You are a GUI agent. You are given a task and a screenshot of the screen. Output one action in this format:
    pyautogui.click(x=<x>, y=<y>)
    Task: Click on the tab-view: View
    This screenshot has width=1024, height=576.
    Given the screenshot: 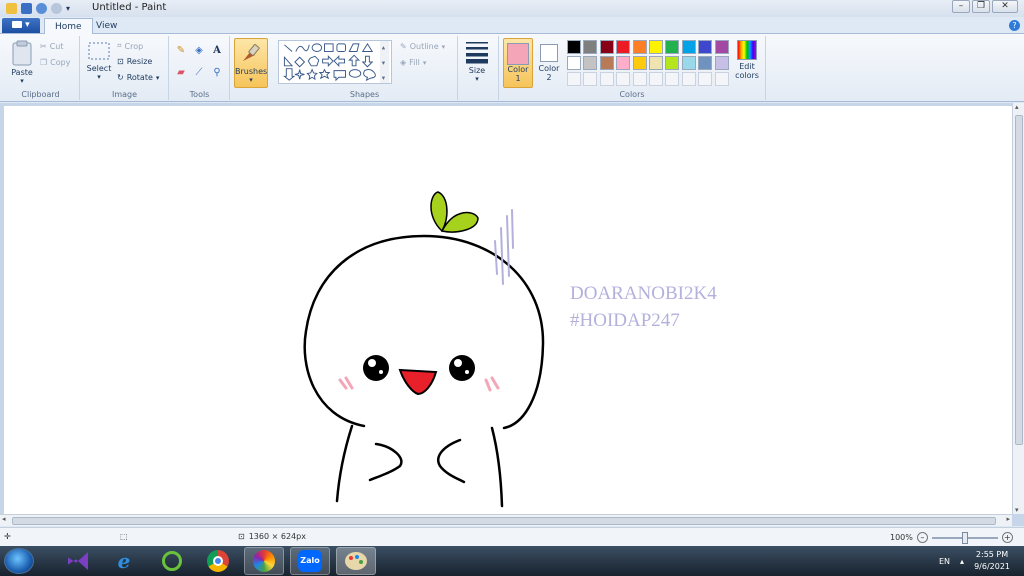 What is the action you would take?
    pyautogui.click(x=106, y=26)
    